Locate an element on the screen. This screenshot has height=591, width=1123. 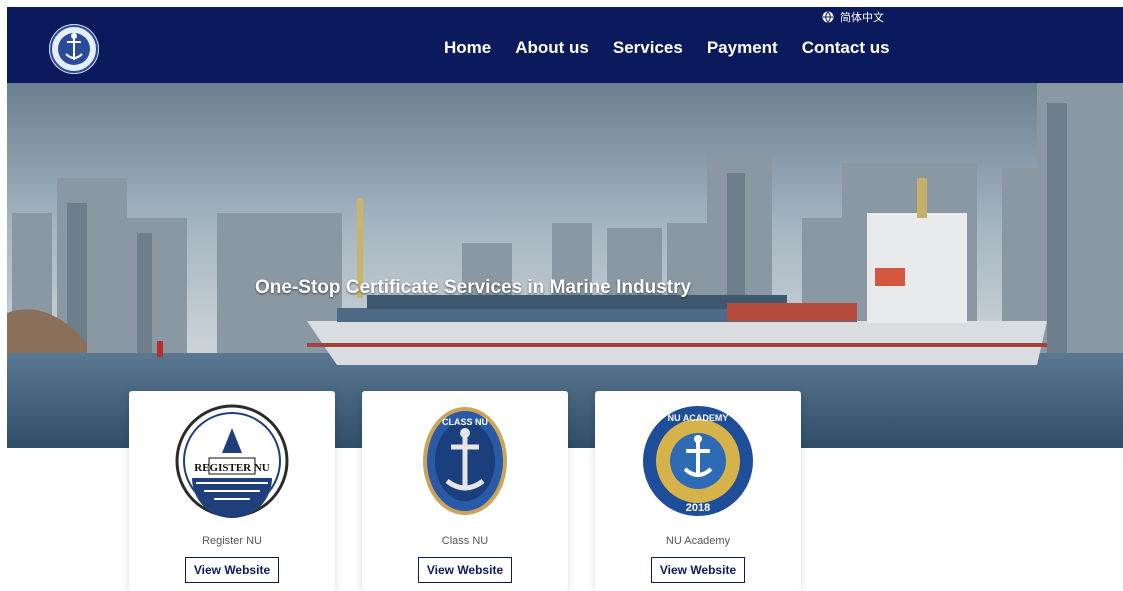
card-name: Register NU is located at coordinates (232, 541).